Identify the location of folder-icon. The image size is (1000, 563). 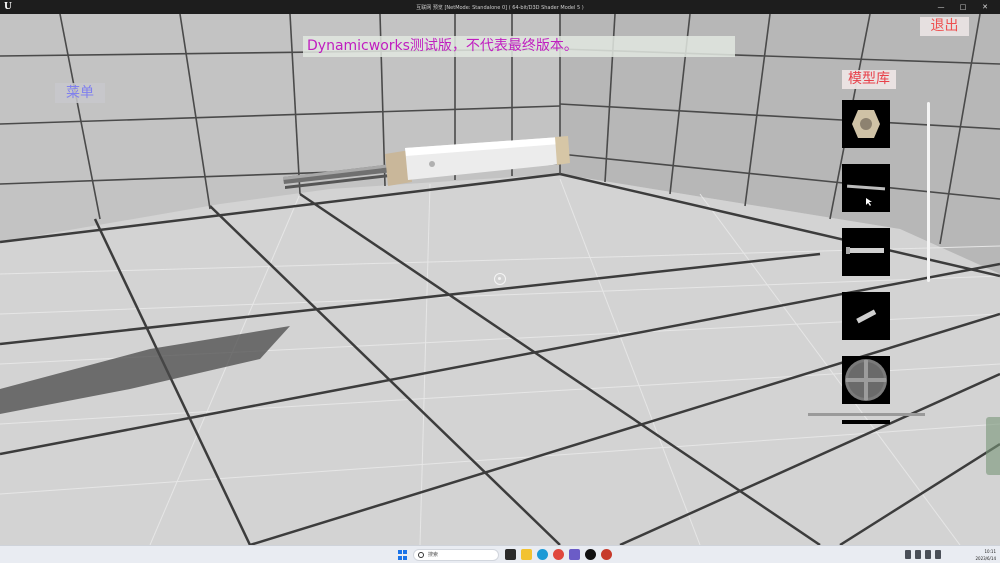
(526, 554).